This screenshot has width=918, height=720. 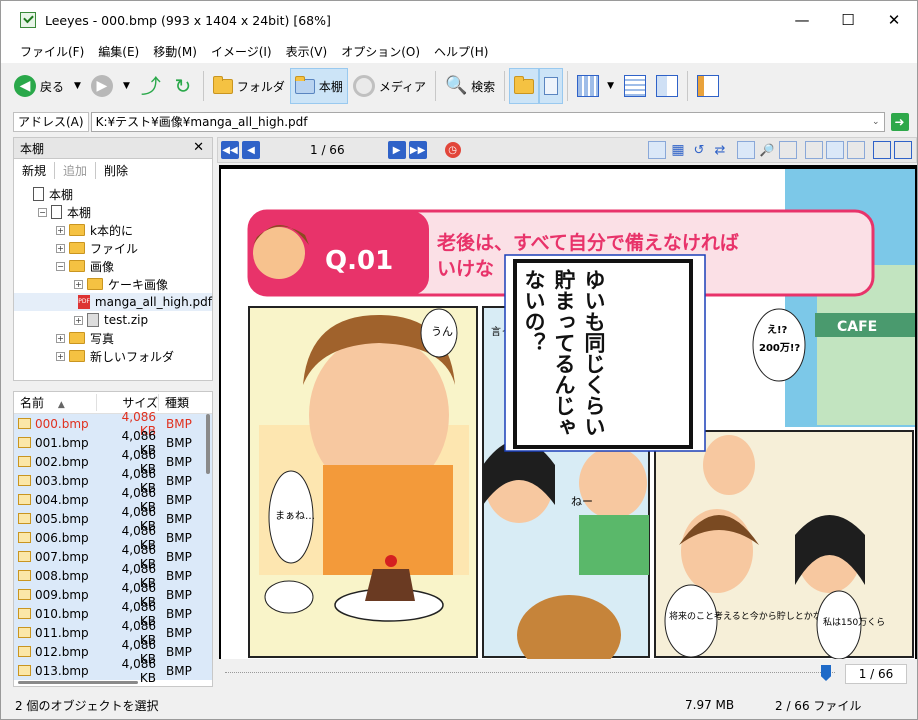 I want to click on file-name: 002.bmp, so click(x=62, y=461).